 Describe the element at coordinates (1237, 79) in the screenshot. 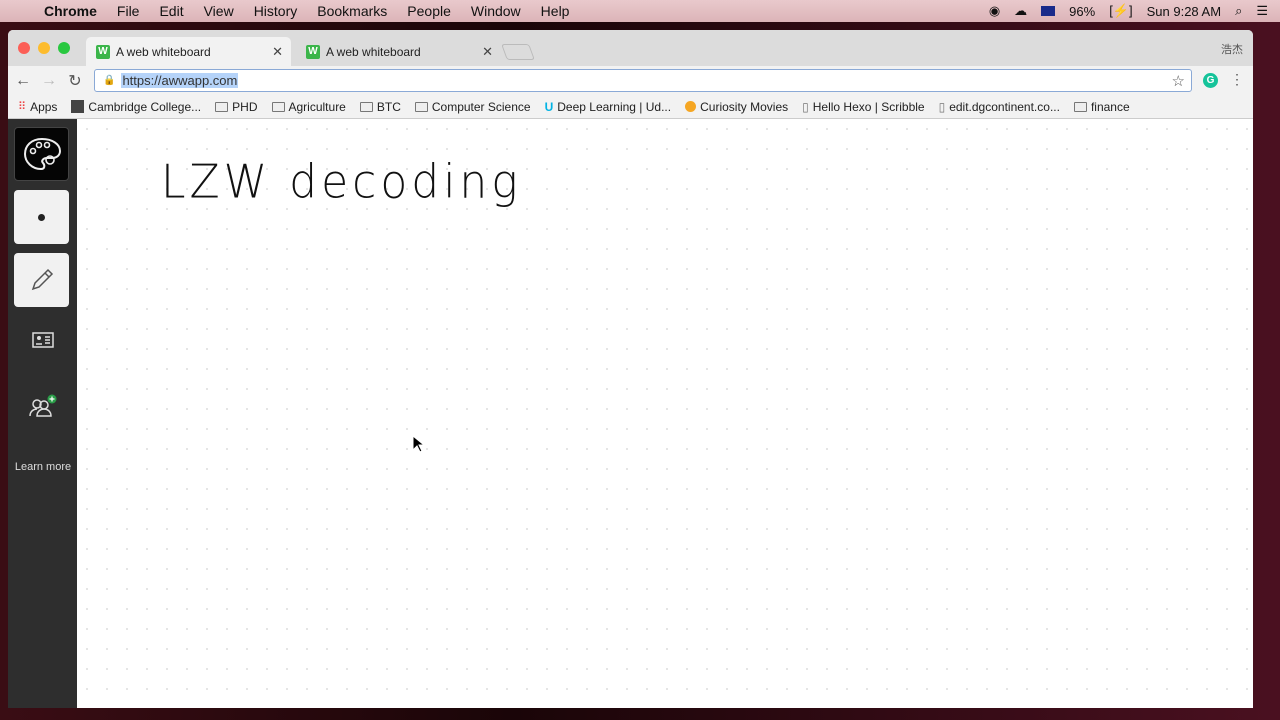

I see `chrome-menu-icon: ⋮` at that location.